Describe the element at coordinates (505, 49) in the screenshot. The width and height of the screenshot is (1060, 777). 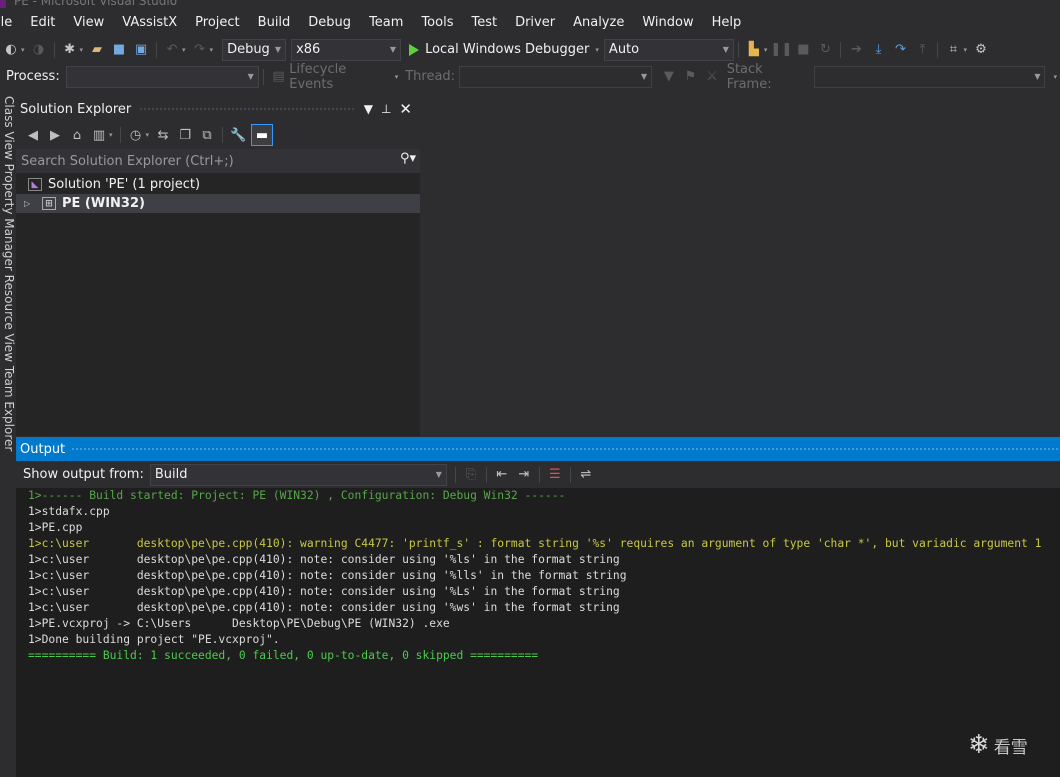
I see `start-debugging-button: Local Windows Debugger ▾` at that location.